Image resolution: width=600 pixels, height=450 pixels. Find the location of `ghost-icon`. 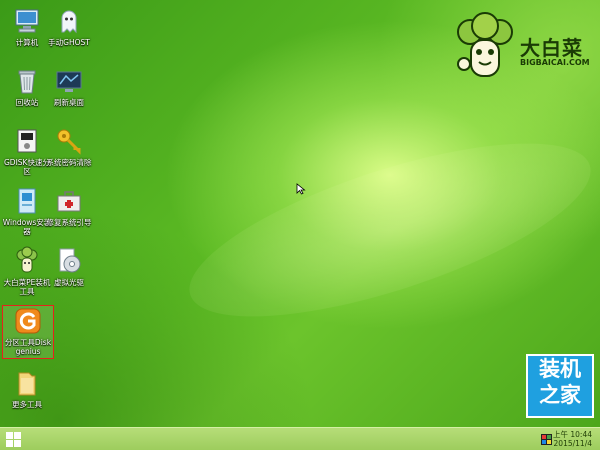

ghost-icon is located at coordinates (69, 21).